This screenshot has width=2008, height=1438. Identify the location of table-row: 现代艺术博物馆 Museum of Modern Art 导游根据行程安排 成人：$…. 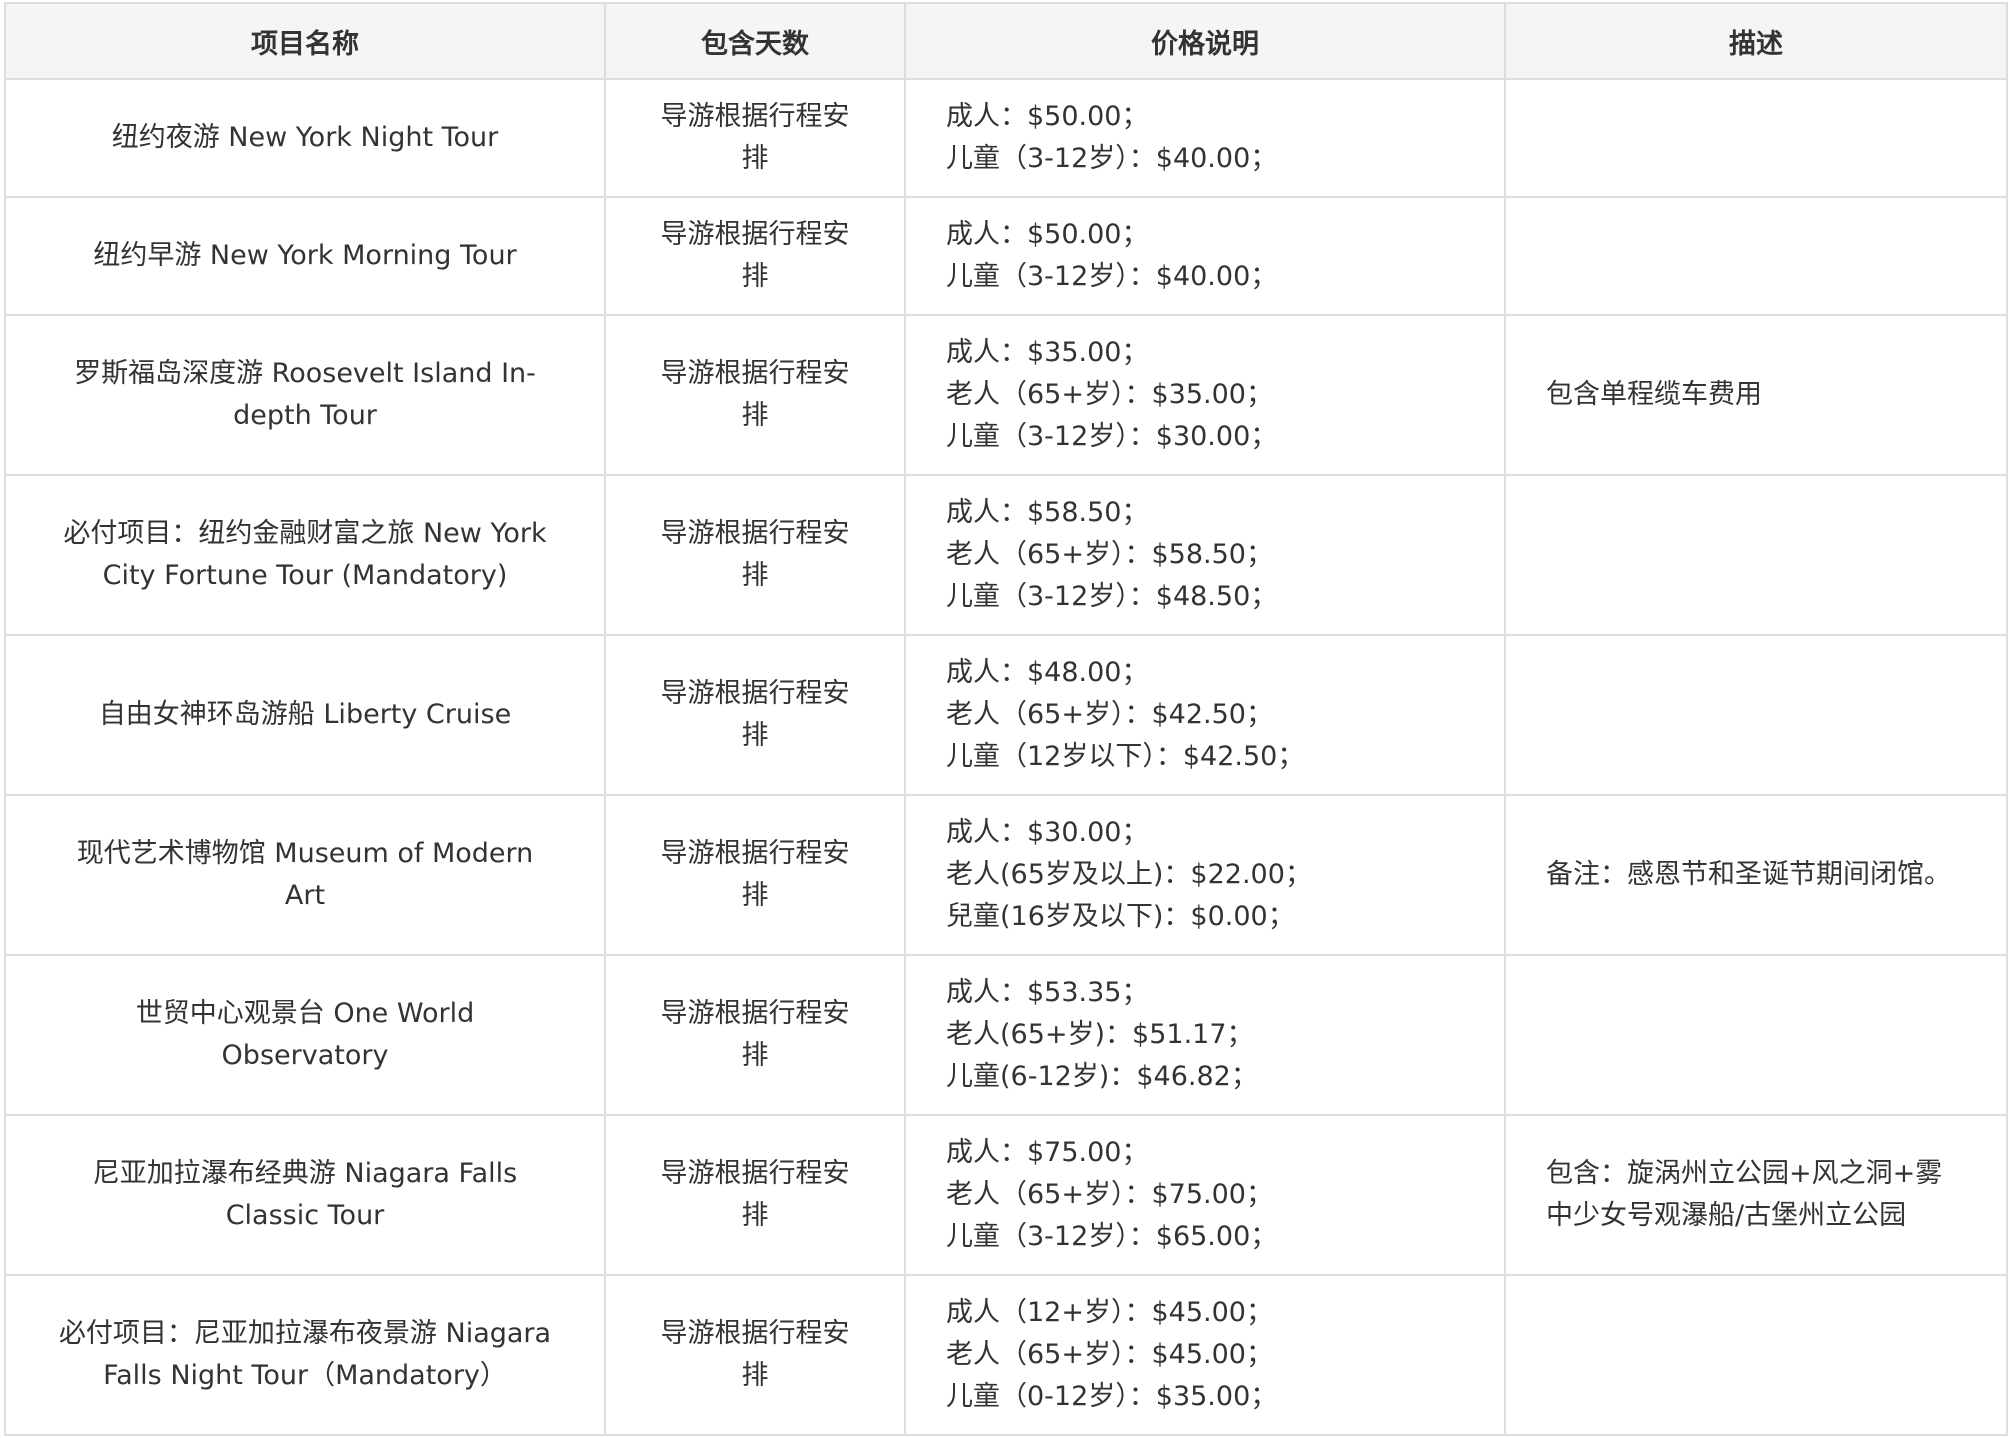
(1006, 875).